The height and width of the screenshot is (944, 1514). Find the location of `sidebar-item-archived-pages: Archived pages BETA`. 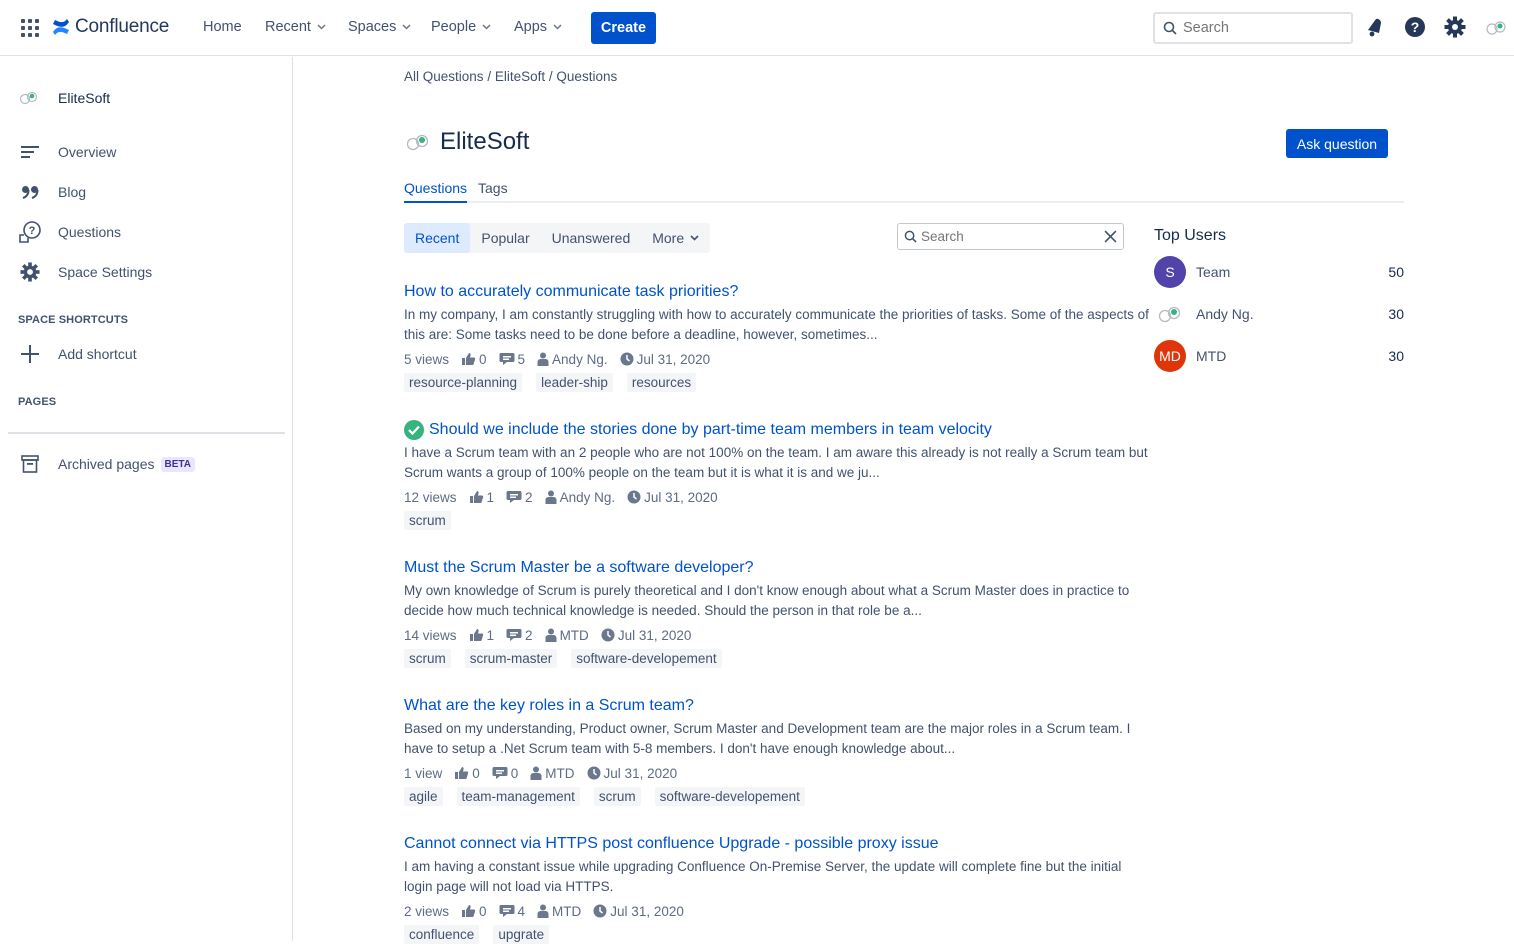

sidebar-item-archived-pages: Archived pages BETA is located at coordinates (106, 464).